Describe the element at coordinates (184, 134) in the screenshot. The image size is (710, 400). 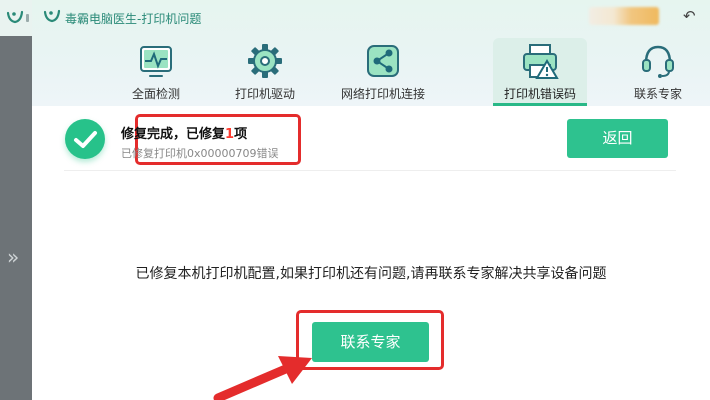
I see `result-title: 修复完成，已修复1项` at that location.